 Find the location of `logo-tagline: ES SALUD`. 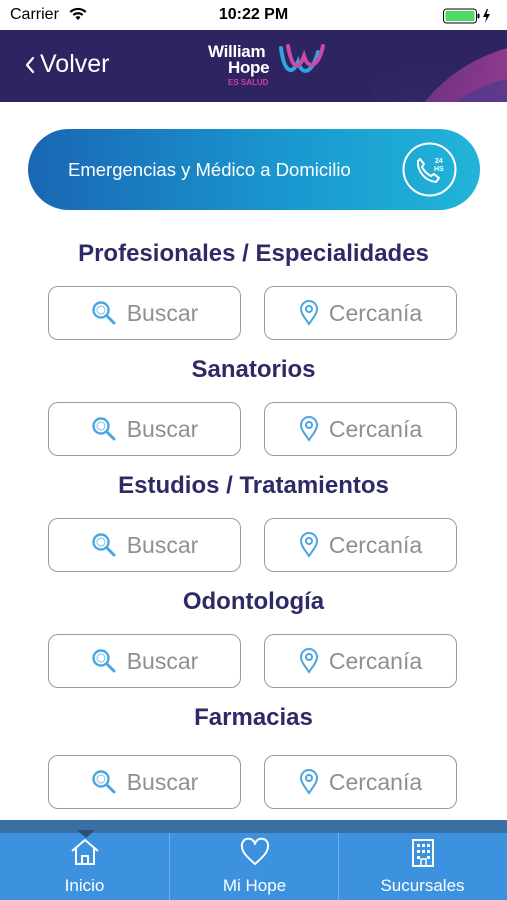

logo-tagline: ES SALUD is located at coordinates (248, 82).